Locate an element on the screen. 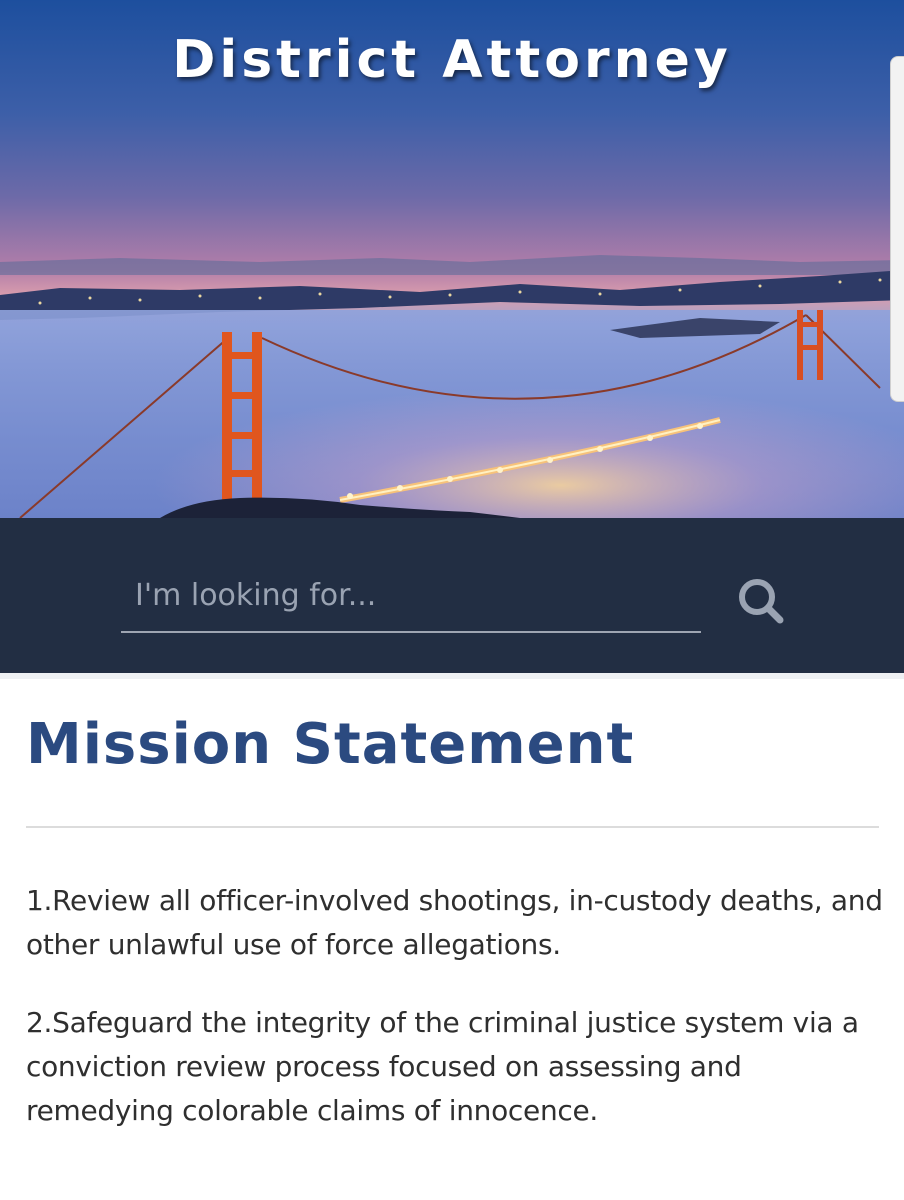  search-icon is located at coordinates (761, 601).